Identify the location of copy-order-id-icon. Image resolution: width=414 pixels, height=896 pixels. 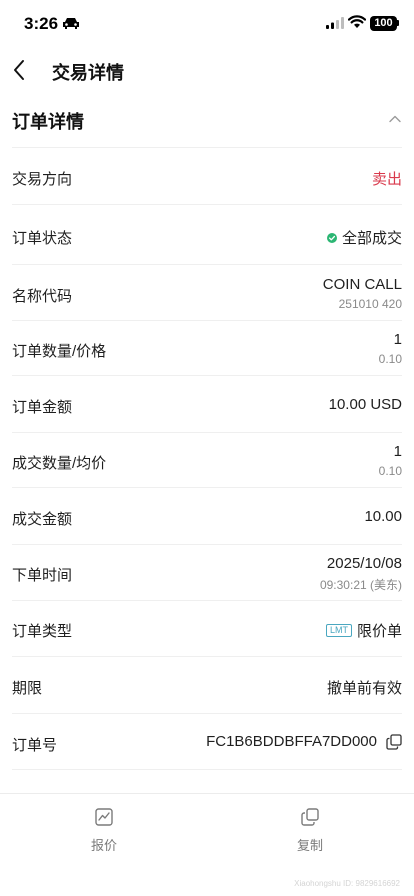
(394, 741).